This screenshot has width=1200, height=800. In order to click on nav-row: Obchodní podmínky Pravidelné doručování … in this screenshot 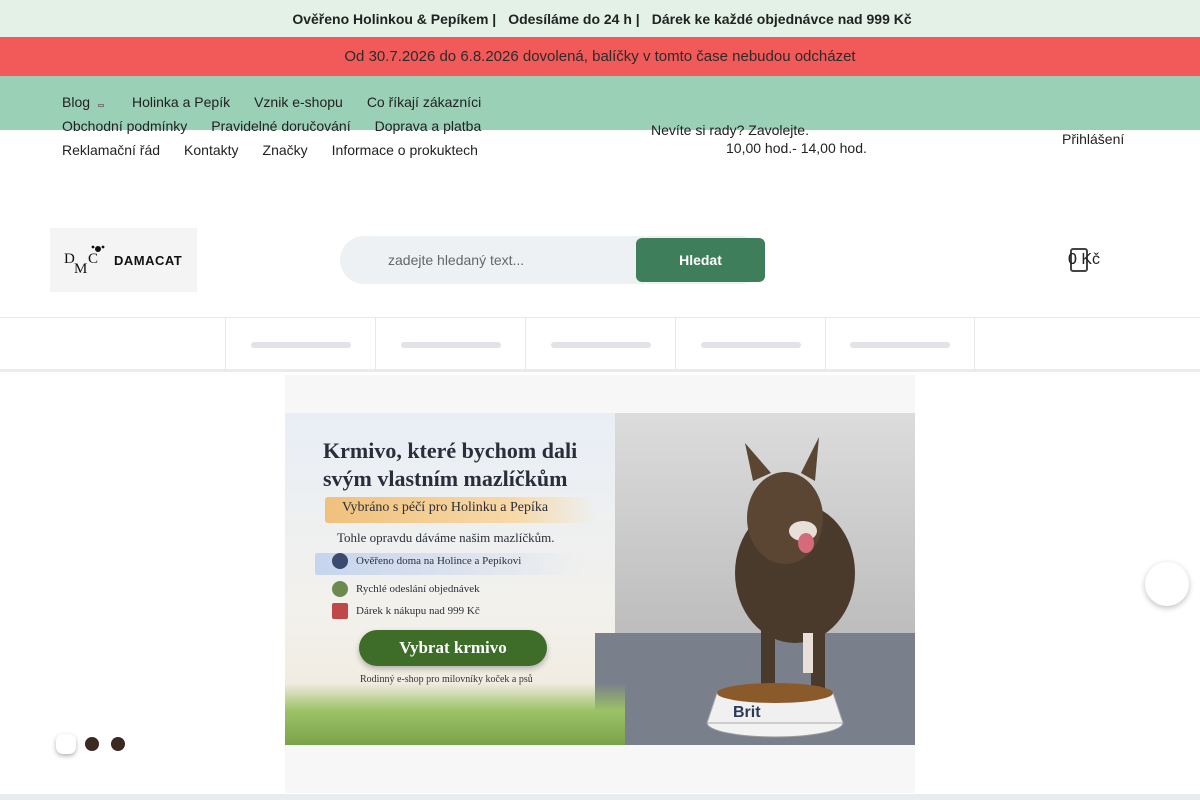, I will do `click(297, 126)`.